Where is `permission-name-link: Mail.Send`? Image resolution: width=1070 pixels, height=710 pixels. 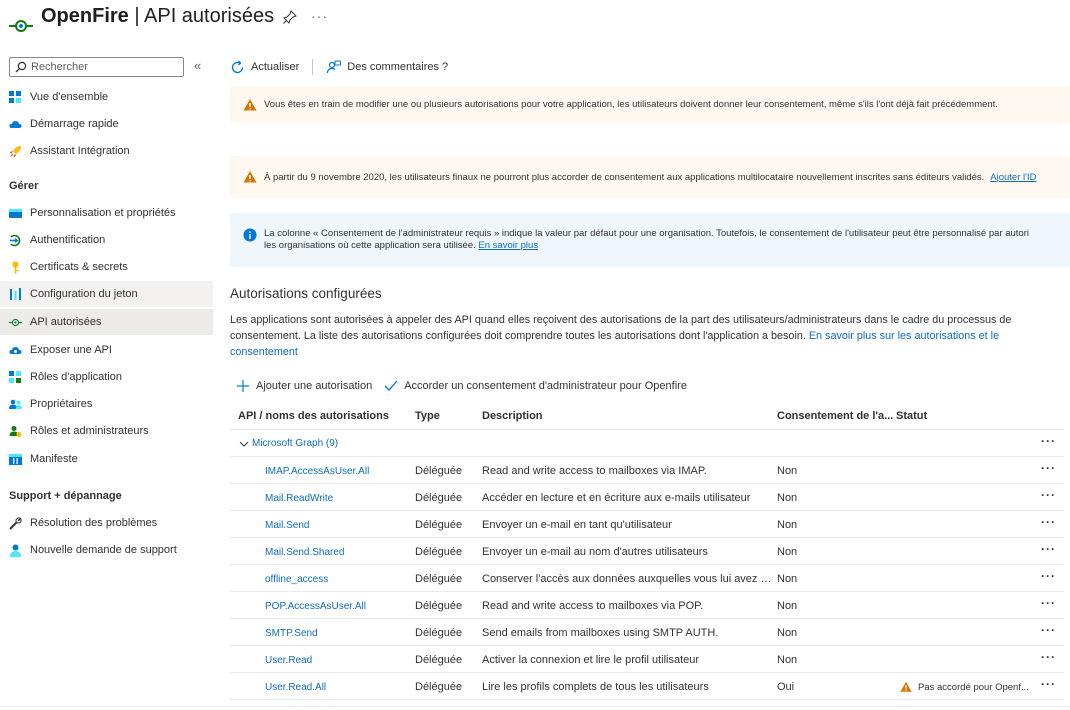 permission-name-link: Mail.Send is located at coordinates (335, 525).